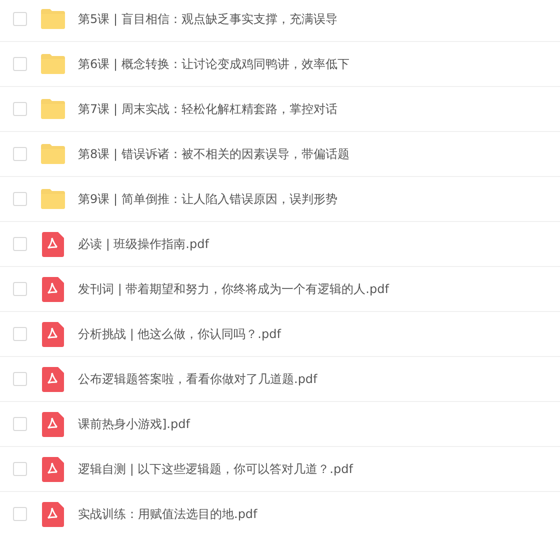  Describe the element at coordinates (179, 334) in the screenshot. I see `file-name: 分析挑战 | 他这么做，你认同吗？.pdf` at that location.